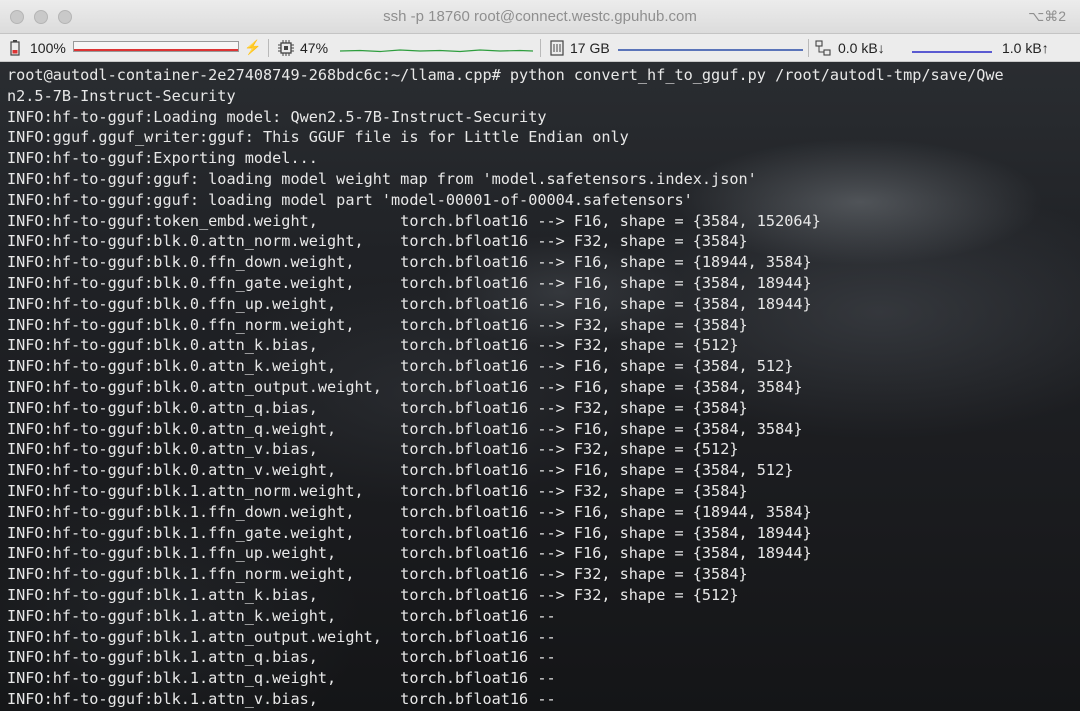 This screenshot has height=711, width=1080. Describe the element at coordinates (540, 48) in the screenshot. I see `status-bar: 100% ⚡ 47% 17 GB 0.0 kB↓ 1.0 kB↑` at that location.